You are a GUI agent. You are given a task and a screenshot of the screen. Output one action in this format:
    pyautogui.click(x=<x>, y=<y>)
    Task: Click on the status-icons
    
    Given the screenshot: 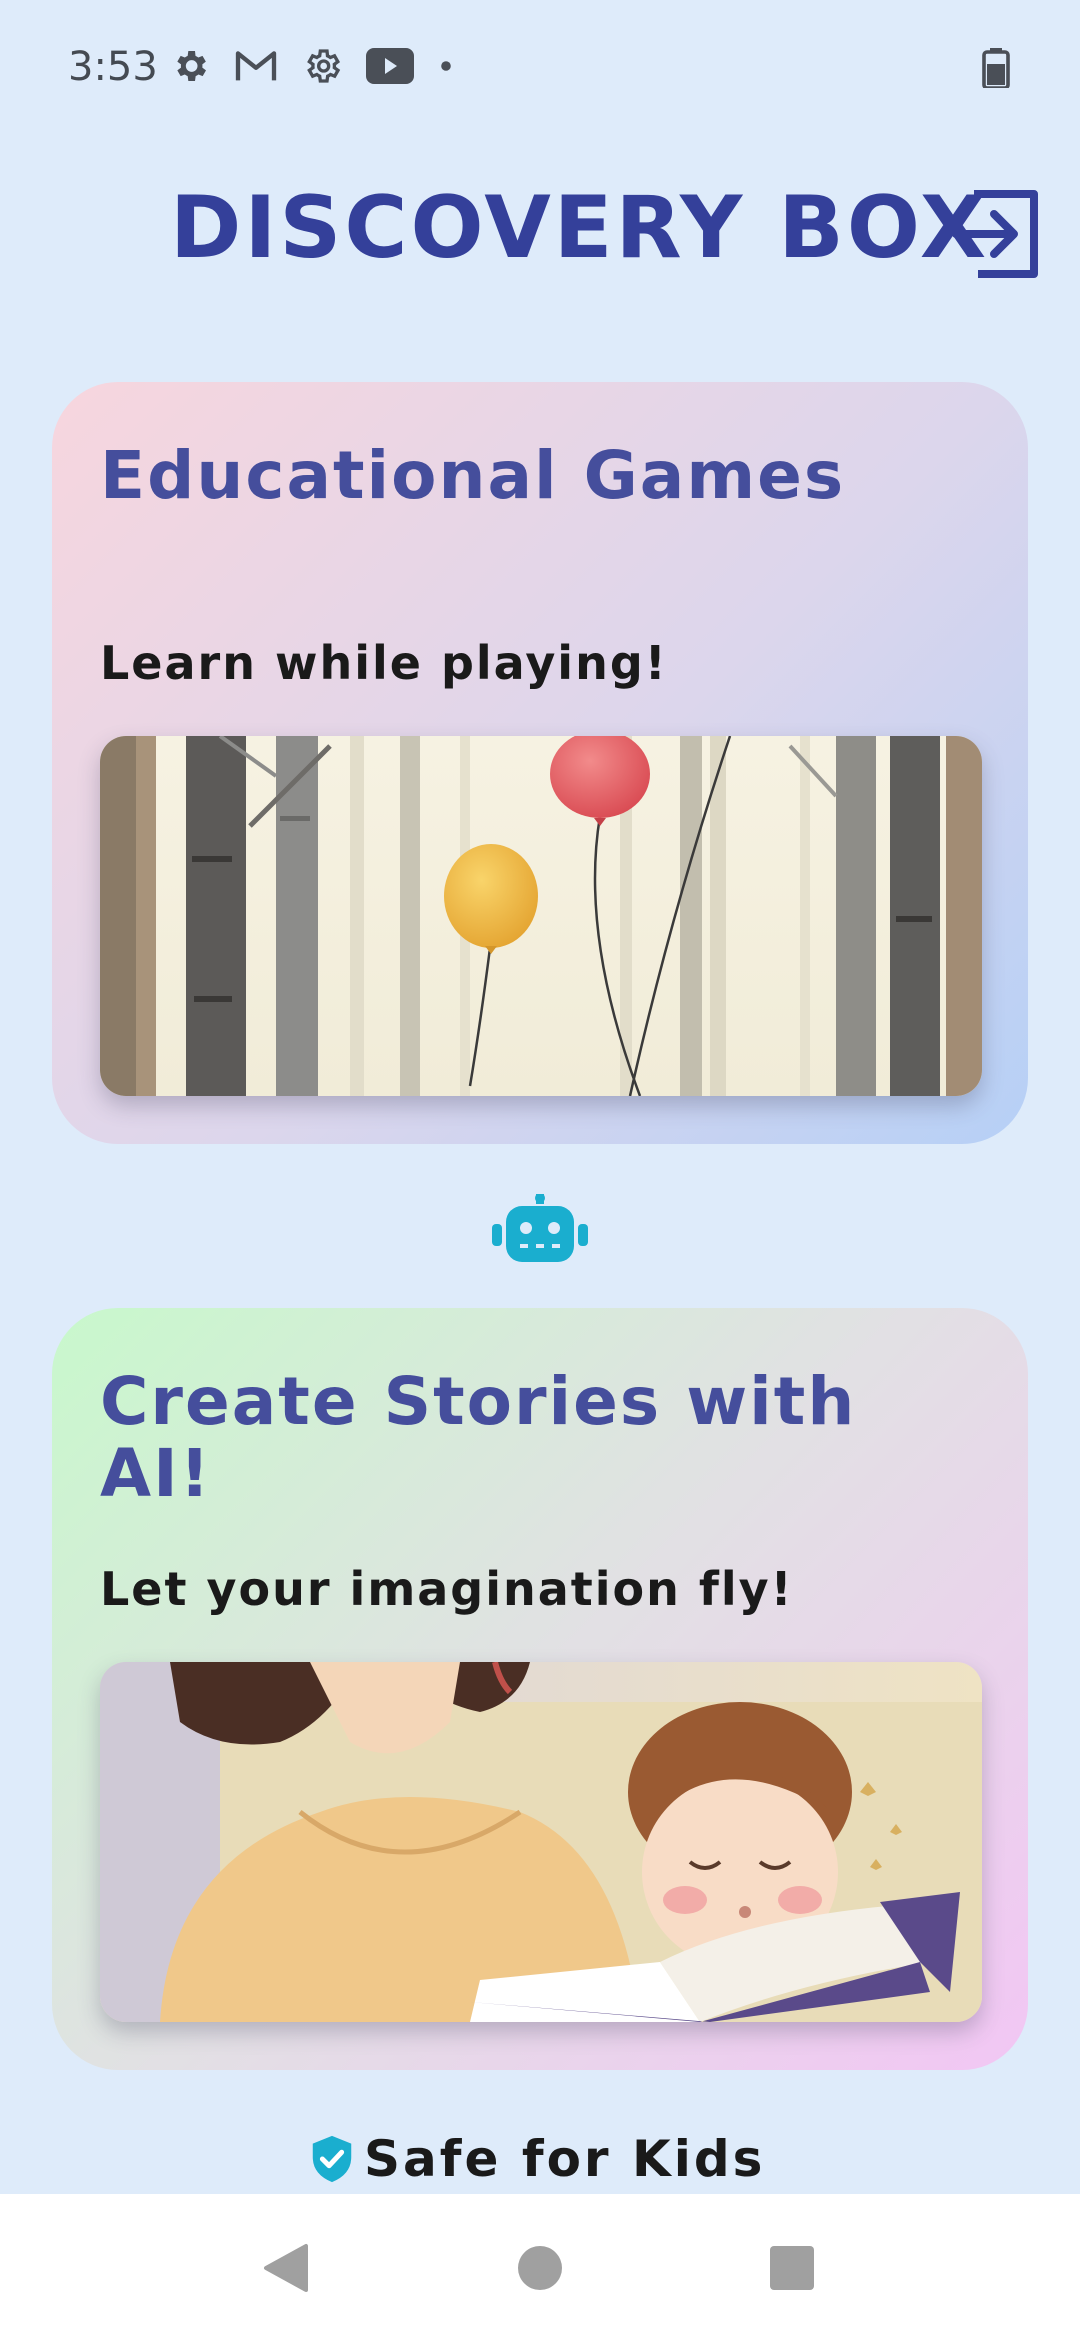 What is the action you would take?
    pyautogui.click(x=312, y=66)
    